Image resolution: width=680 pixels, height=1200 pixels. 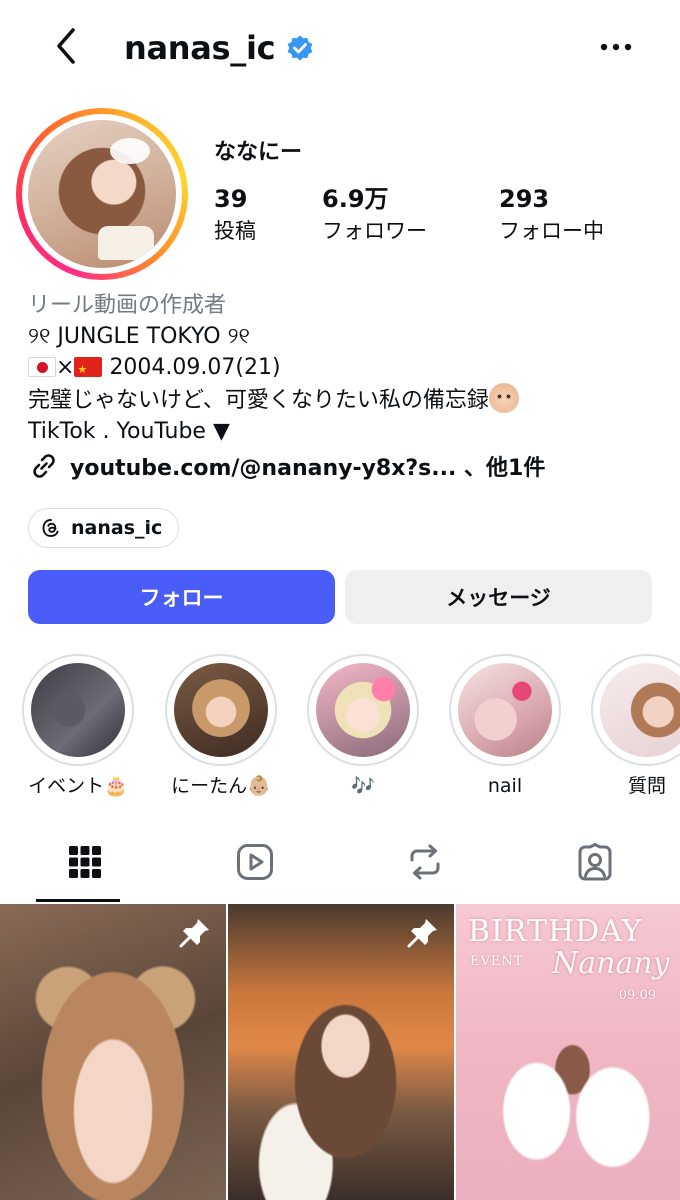 I want to click on china-flag-icon, so click(x=88, y=367).